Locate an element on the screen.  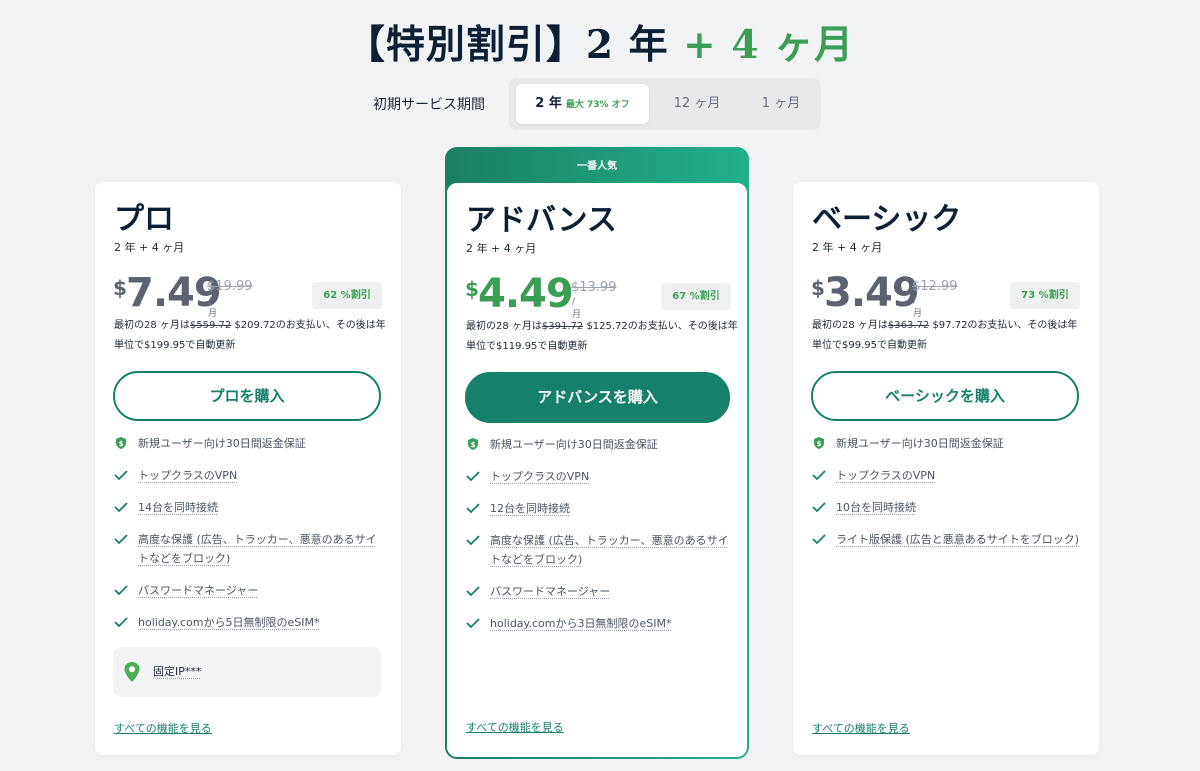
plan-name: プロ is located at coordinates (144, 219).